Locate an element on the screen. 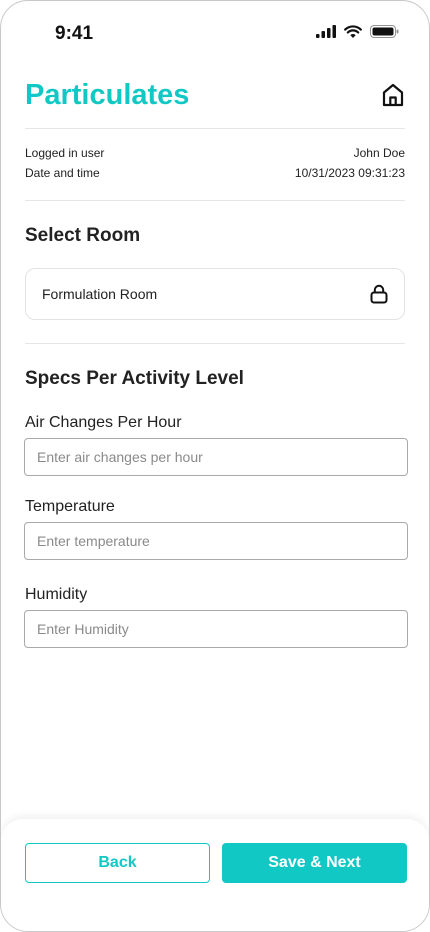  humidity-label: Humidity is located at coordinates (56, 594).